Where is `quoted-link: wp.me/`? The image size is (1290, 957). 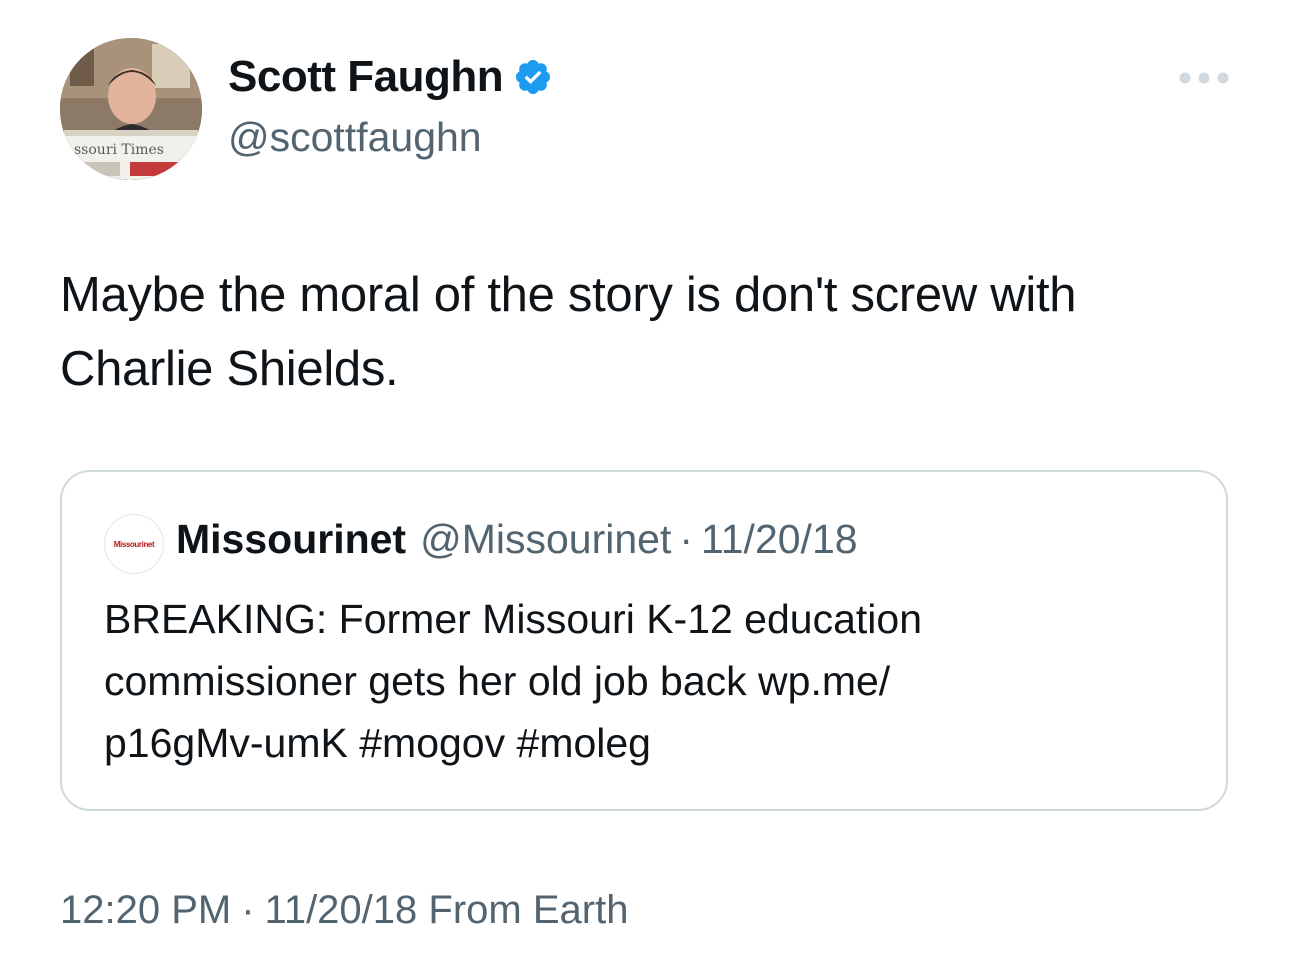 quoted-link: wp.me/ is located at coordinates (824, 681).